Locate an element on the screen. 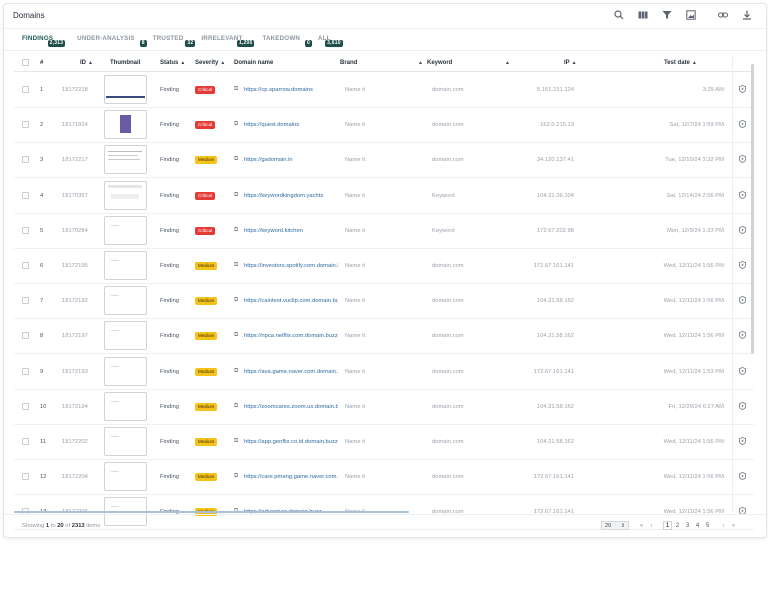 The height and width of the screenshot is (594, 768). domain-link: https://quest.domains is located at coordinates (291, 125).